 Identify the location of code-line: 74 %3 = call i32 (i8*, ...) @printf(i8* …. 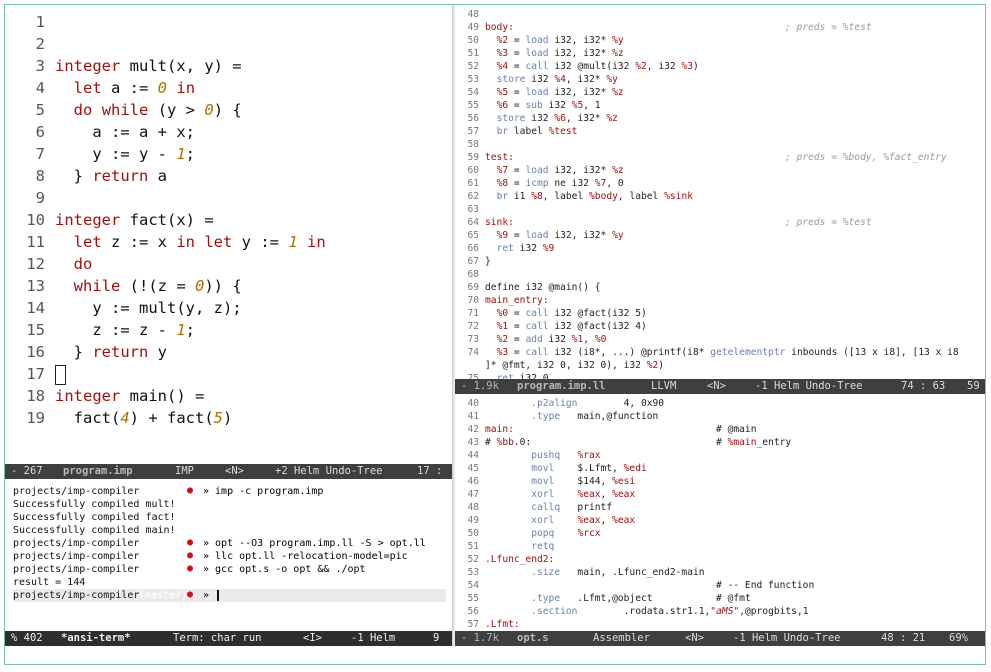
(706, 352).